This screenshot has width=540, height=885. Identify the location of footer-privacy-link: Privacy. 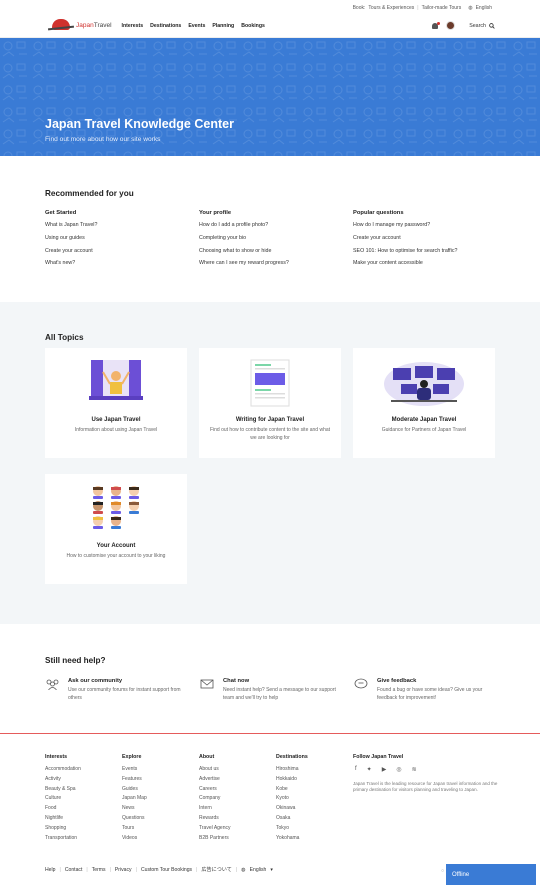
(123, 870).